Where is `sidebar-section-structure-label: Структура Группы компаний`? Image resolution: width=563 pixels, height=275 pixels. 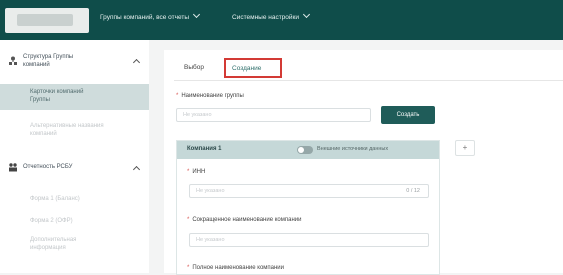
sidebar-section-structure-label: Структура Группы компаний is located at coordinates (48, 61).